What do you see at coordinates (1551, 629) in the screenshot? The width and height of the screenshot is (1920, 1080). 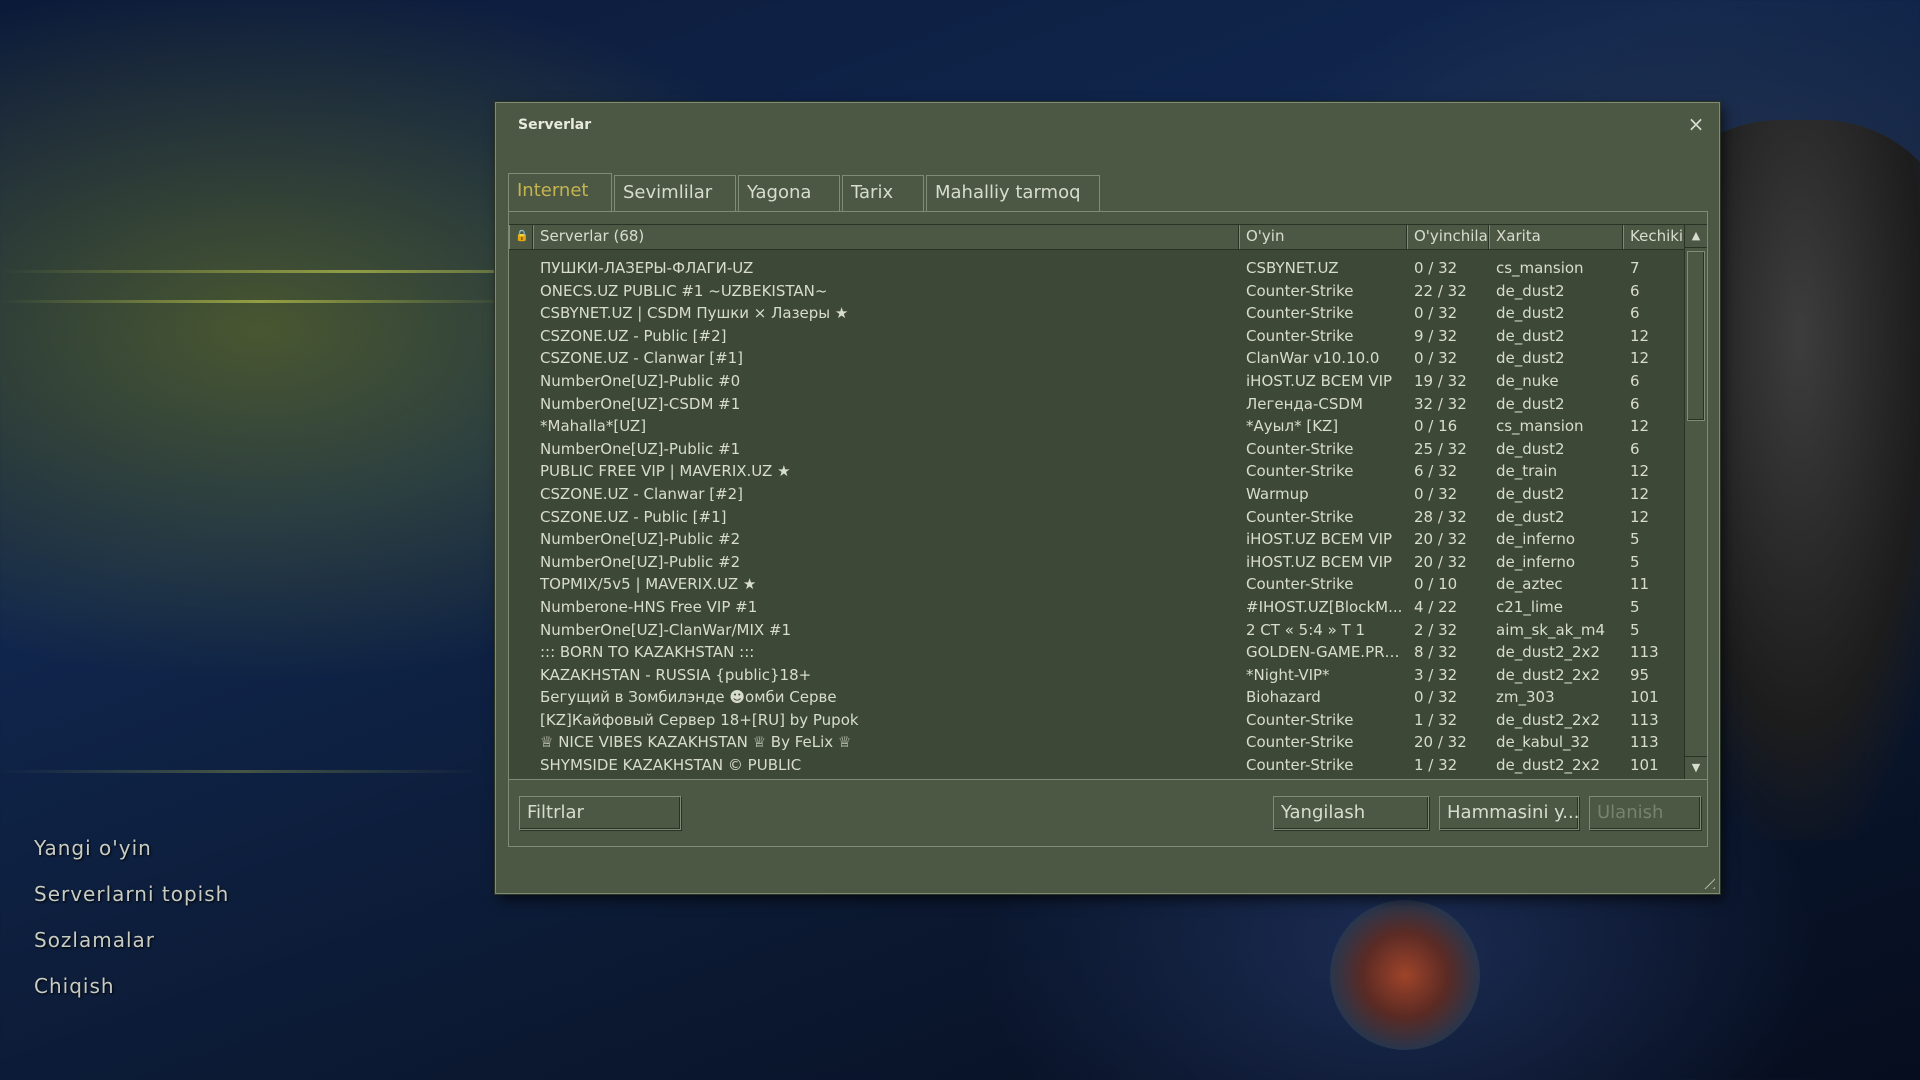 I see `server-map: aim_sk_ak_m4` at bounding box center [1551, 629].